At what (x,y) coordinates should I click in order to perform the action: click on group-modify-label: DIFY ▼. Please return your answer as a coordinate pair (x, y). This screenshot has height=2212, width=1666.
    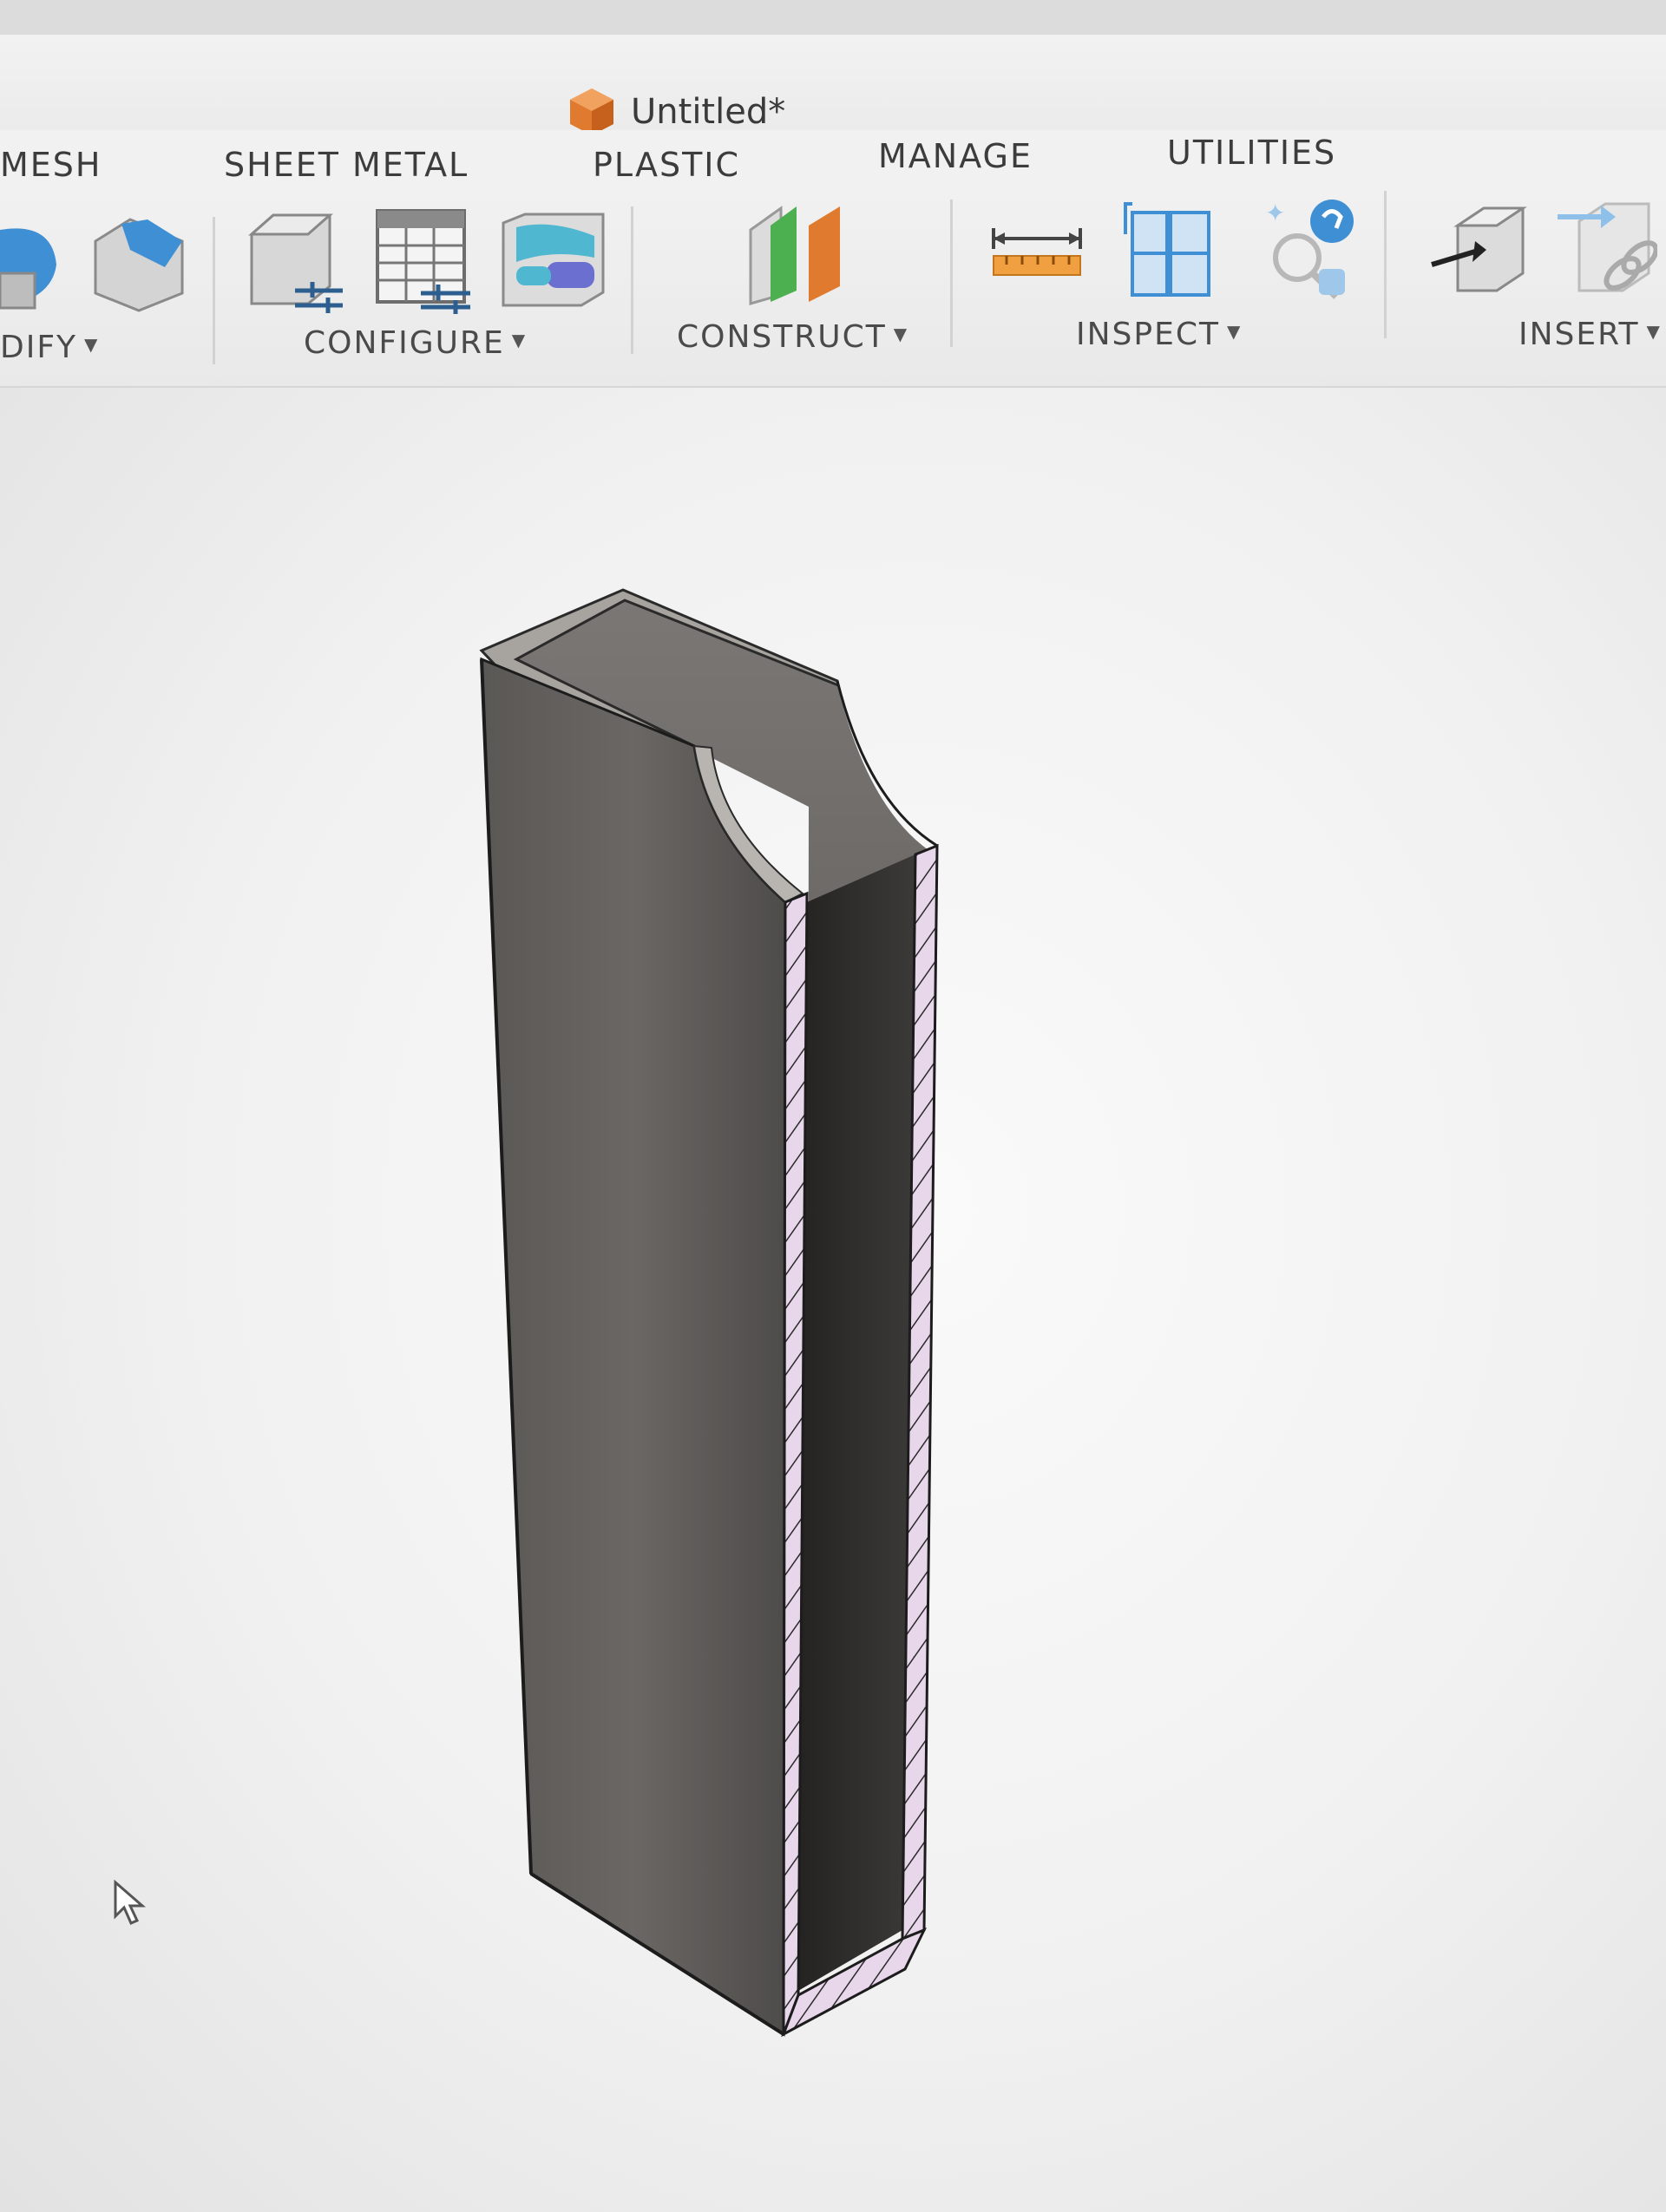
    Looking at the image, I should click on (49, 347).